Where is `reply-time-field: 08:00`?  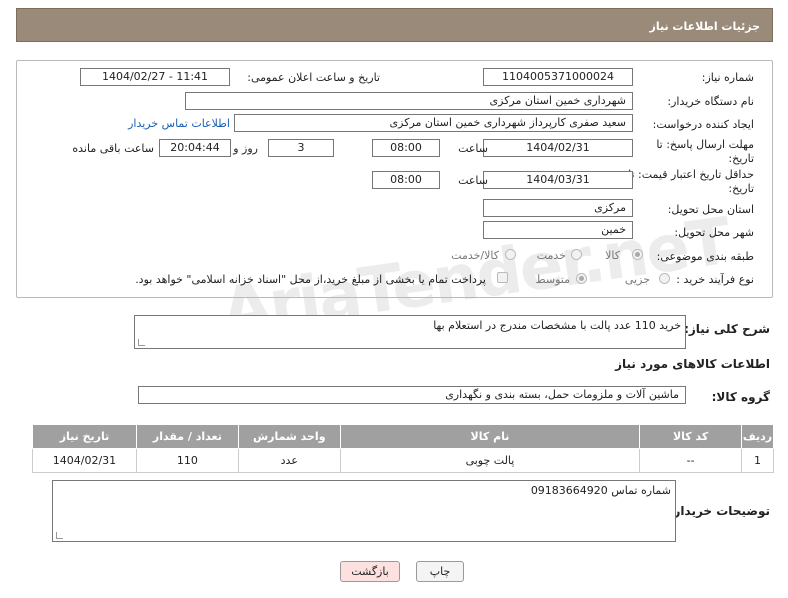 reply-time-field: 08:00 is located at coordinates (406, 148).